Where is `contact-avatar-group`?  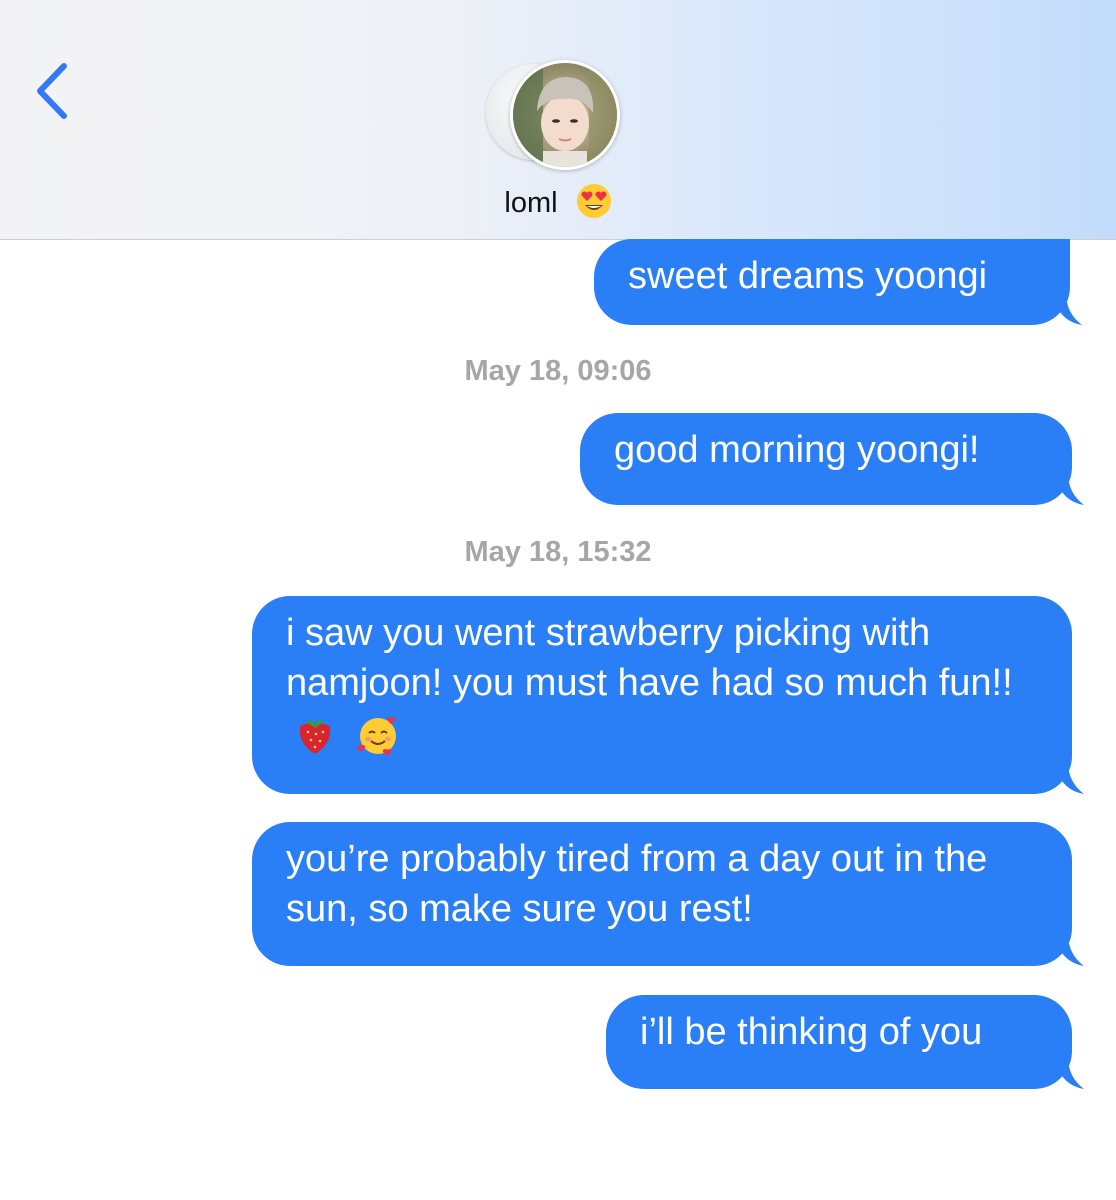
contact-avatar-group is located at coordinates (557, 115).